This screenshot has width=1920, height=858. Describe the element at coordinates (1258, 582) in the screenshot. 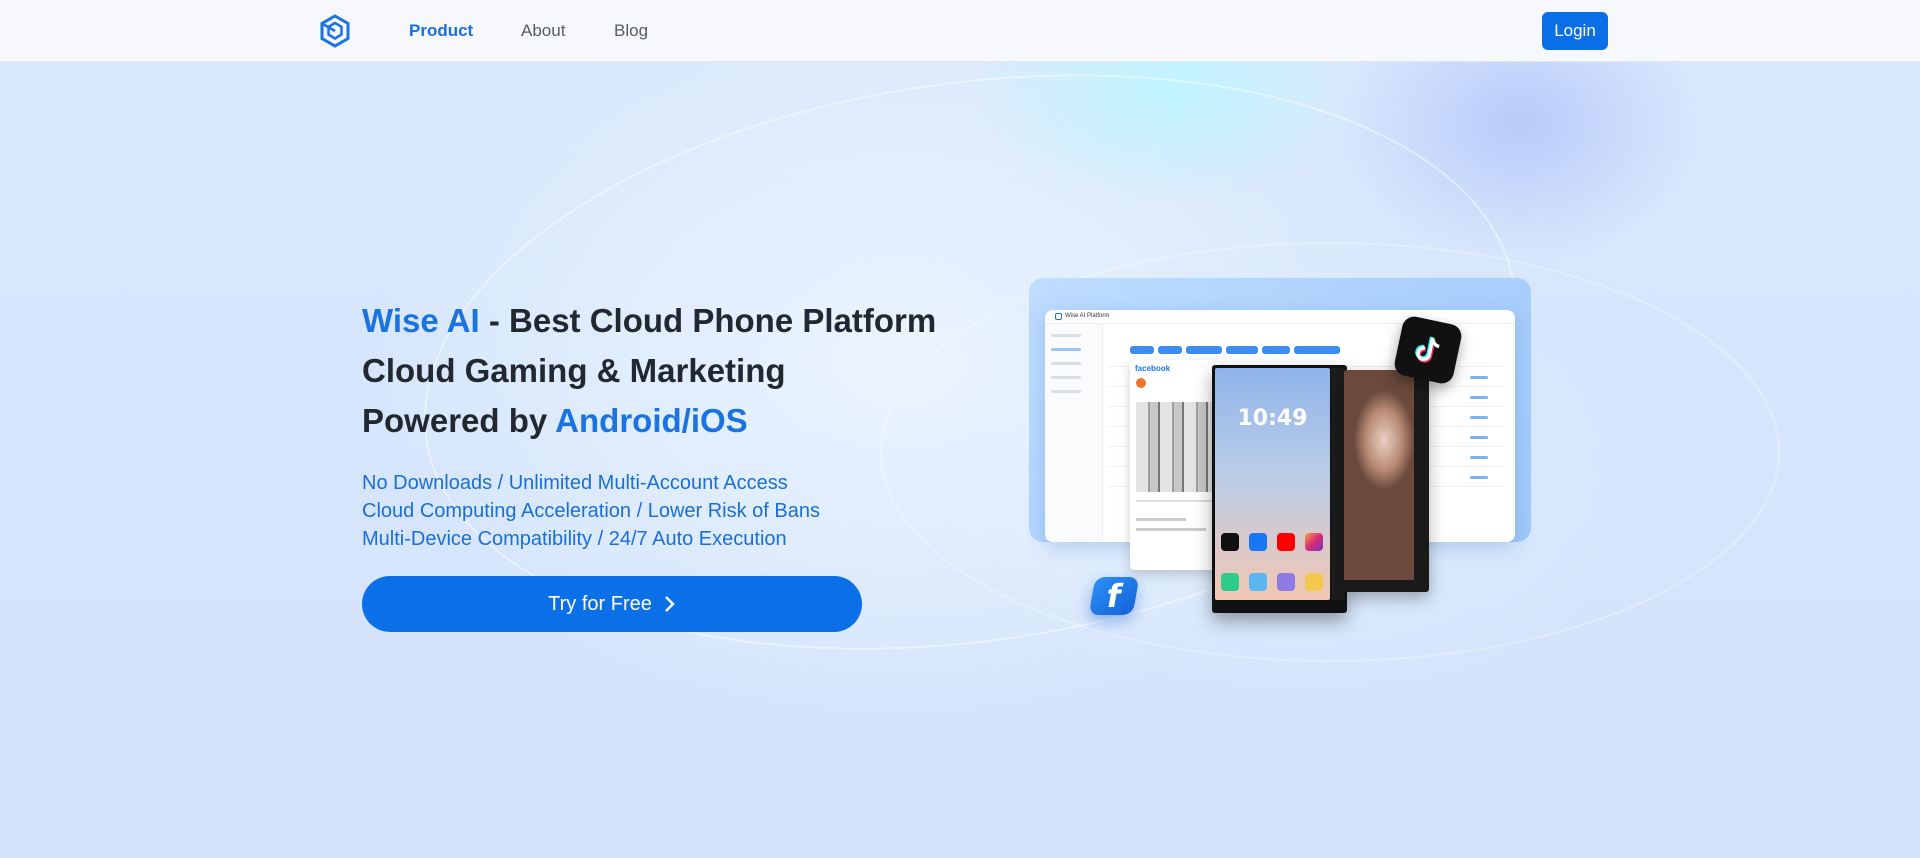

I see `store-app-icon` at that location.